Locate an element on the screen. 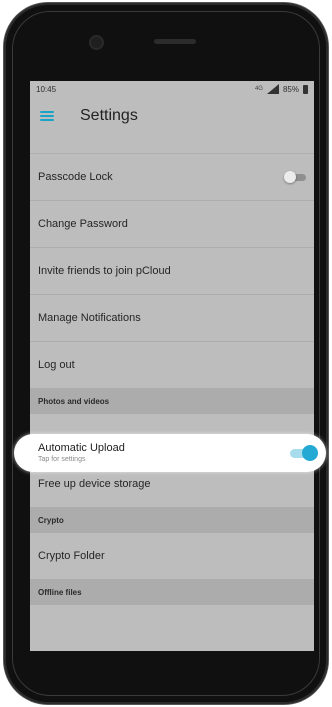  automatic-upload-title: Automatic Upload is located at coordinates (81, 448).